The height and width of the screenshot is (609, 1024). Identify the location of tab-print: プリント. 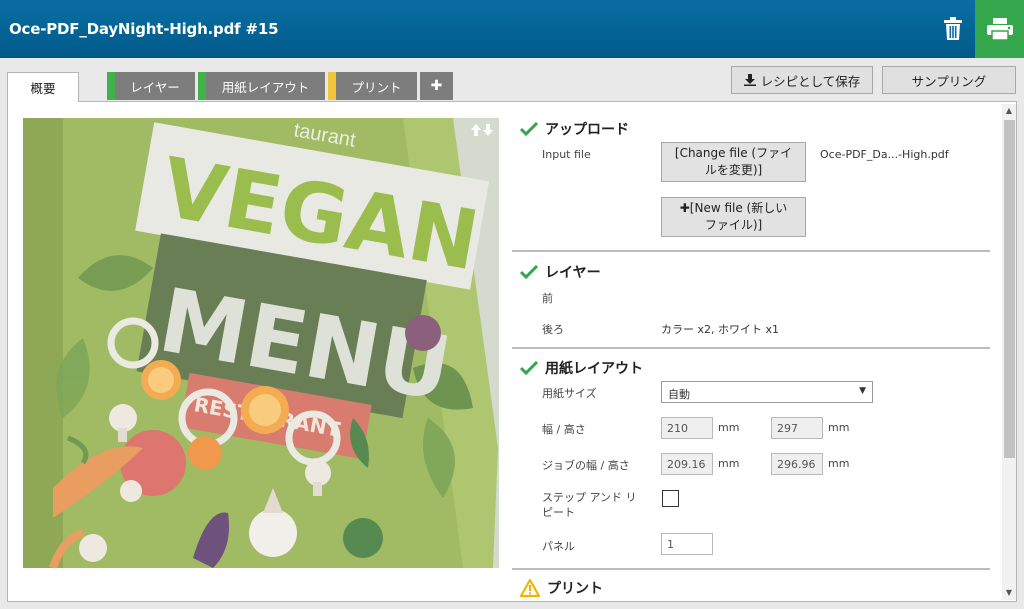
(372, 86).